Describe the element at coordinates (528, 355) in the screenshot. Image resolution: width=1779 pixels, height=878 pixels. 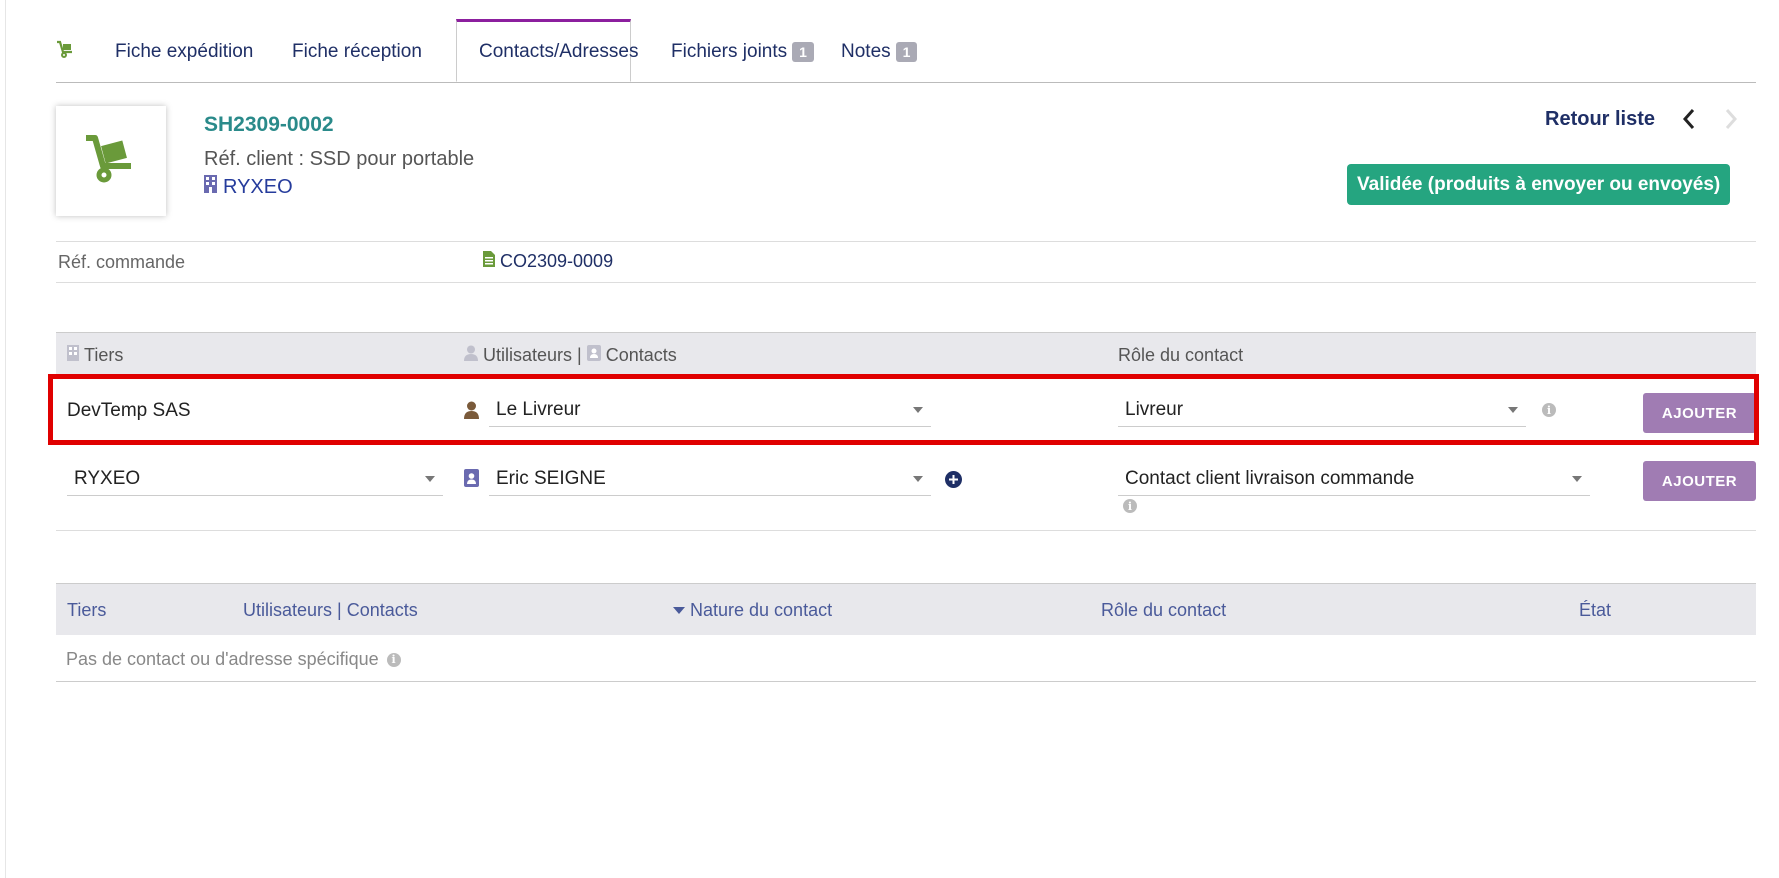
I see `header-users-label: Utilisateurs` at that location.